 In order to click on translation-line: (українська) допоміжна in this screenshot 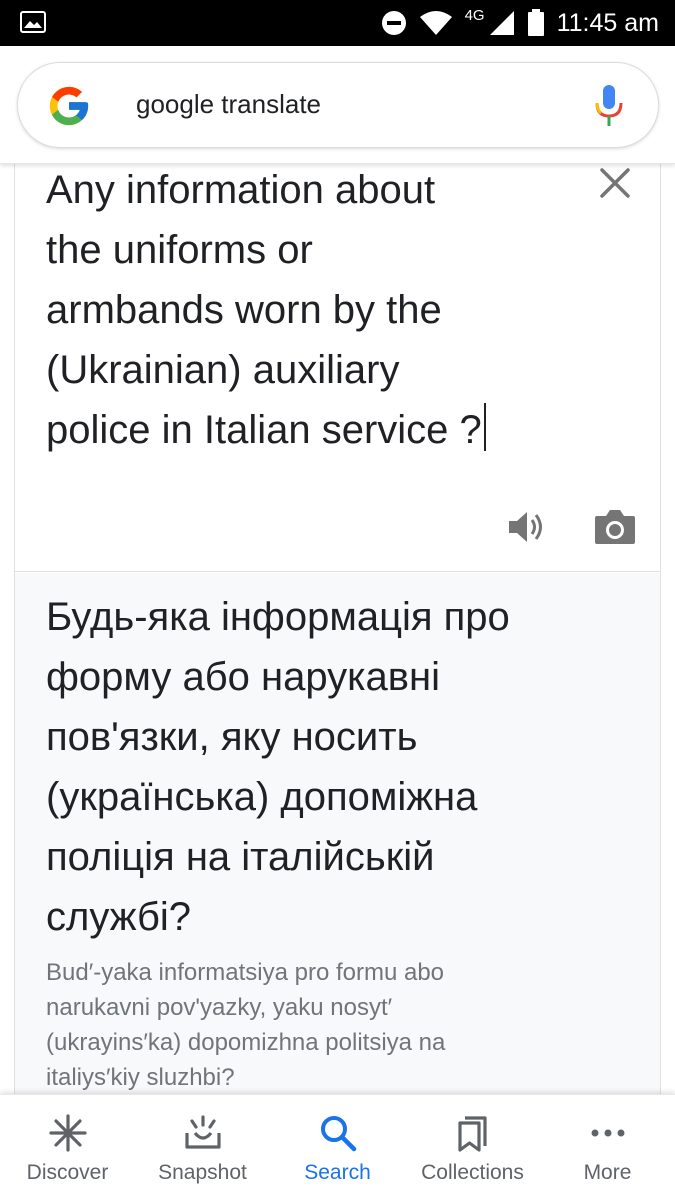, I will do `click(262, 797)`.